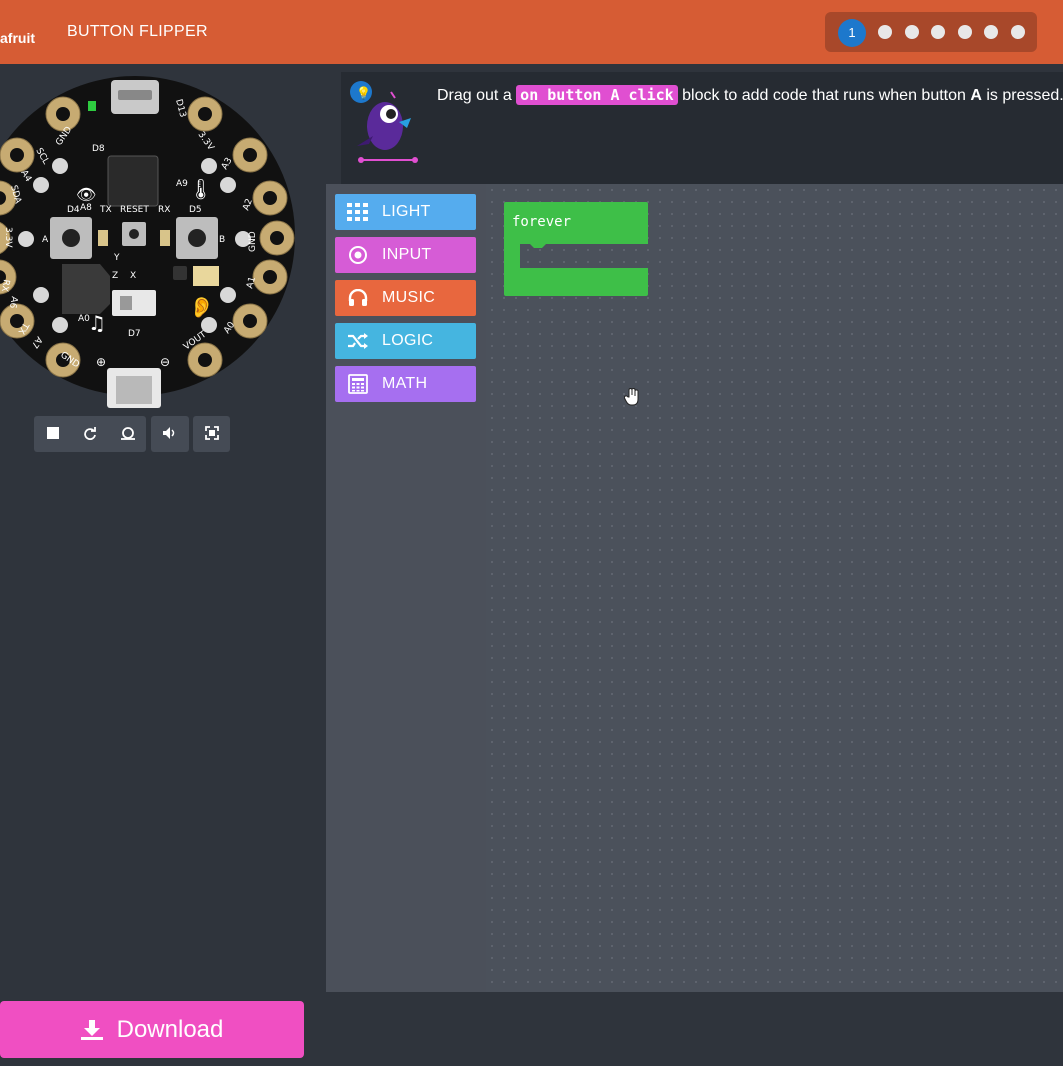 Image resolution: width=1063 pixels, height=1066 pixels. What do you see at coordinates (597, 95) in the screenshot?
I see `code-block-chip: on button A click` at bounding box center [597, 95].